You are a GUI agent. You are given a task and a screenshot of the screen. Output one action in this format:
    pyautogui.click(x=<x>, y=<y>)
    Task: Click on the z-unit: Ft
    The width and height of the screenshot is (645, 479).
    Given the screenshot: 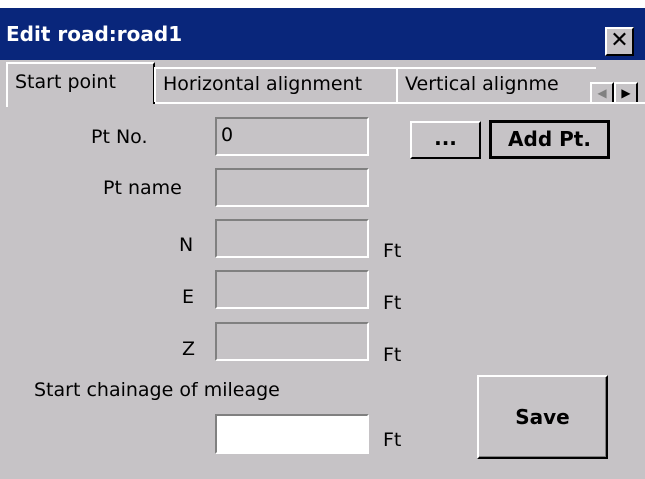 What is the action you would take?
    pyautogui.click(x=392, y=355)
    